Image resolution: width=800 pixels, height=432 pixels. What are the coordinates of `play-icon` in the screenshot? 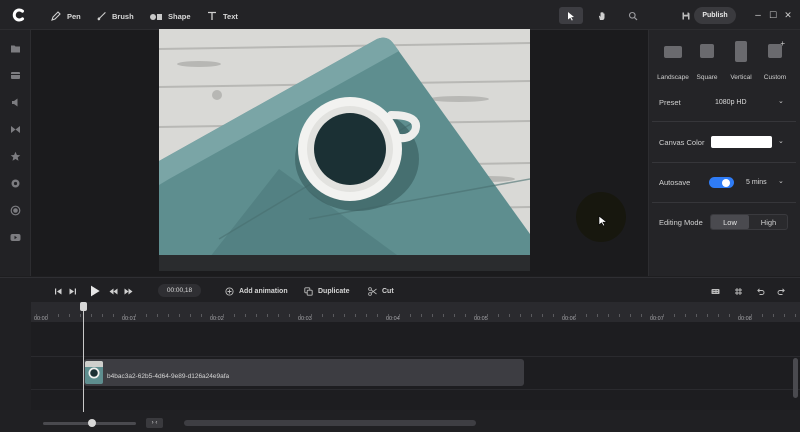 It's located at (95, 290).